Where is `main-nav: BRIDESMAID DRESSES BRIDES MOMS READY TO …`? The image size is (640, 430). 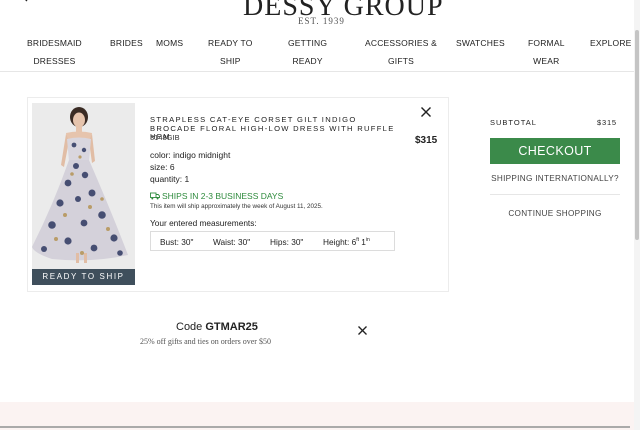
main-nav: BRIDESMAID DRESSES BRIDES MOMS READY TO … is located at coordinates (317, 51).